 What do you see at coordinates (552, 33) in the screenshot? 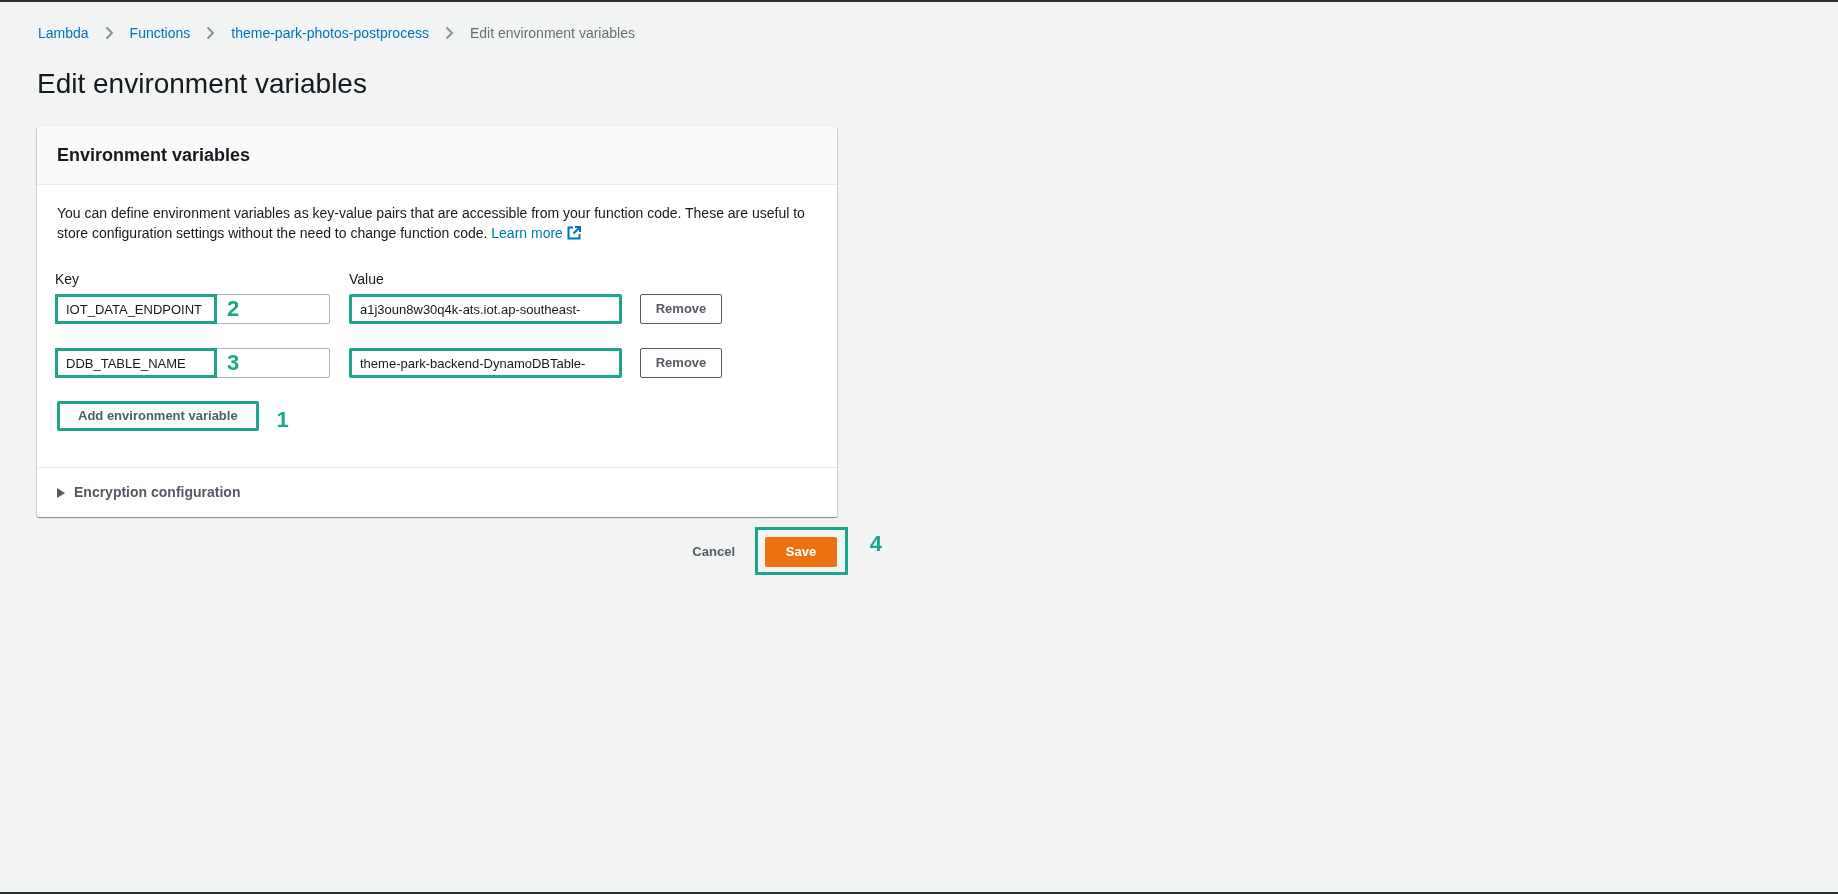
I see `breadcrumb-current: Edit environment variables` at bounding box center [552, 33].